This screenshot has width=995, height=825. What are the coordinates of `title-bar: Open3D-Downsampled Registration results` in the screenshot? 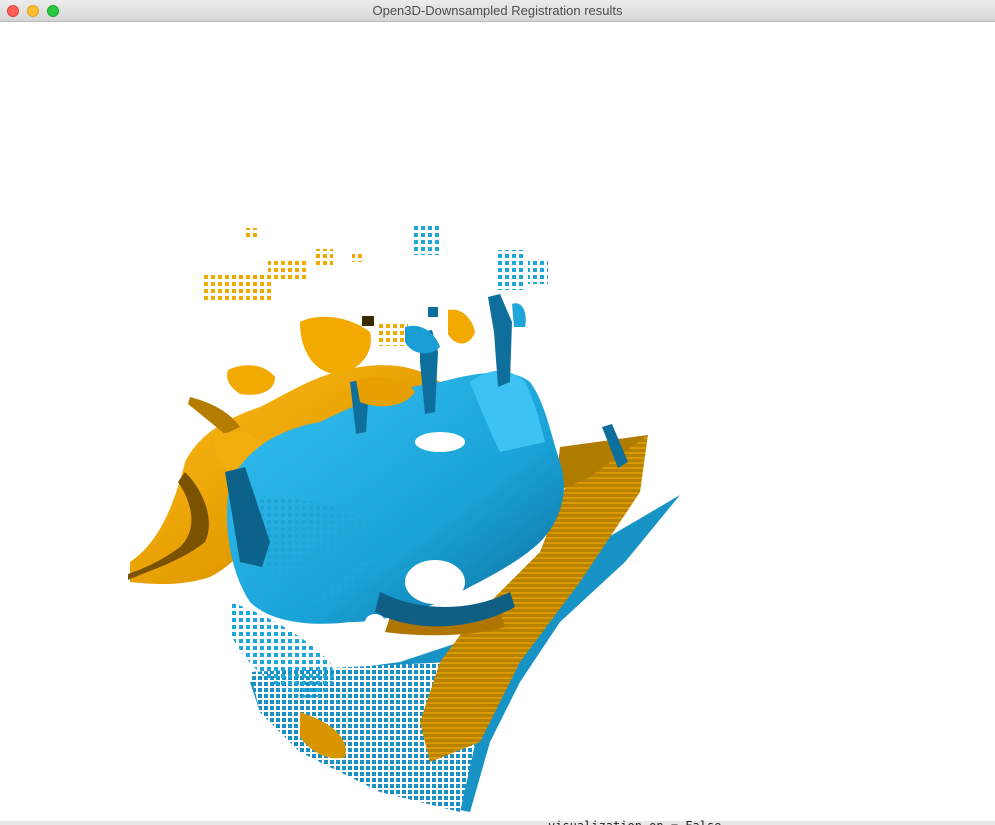 It's located at (497, 11).